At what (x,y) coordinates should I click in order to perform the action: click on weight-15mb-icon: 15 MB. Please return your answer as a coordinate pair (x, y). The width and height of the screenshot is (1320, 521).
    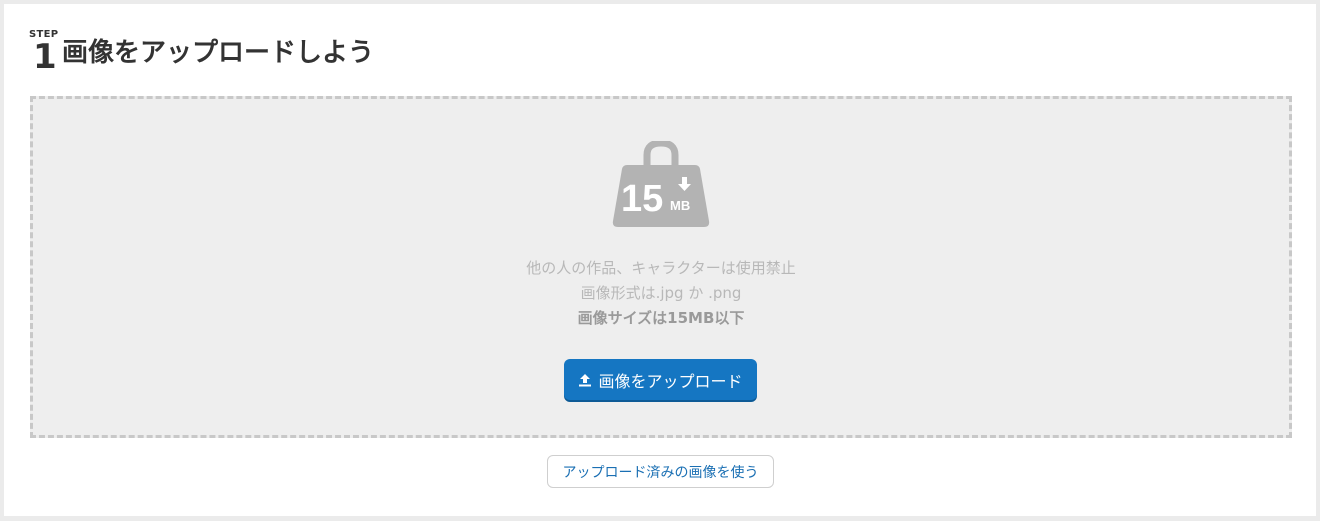
    Looking at the image, I should click on (661, 184).